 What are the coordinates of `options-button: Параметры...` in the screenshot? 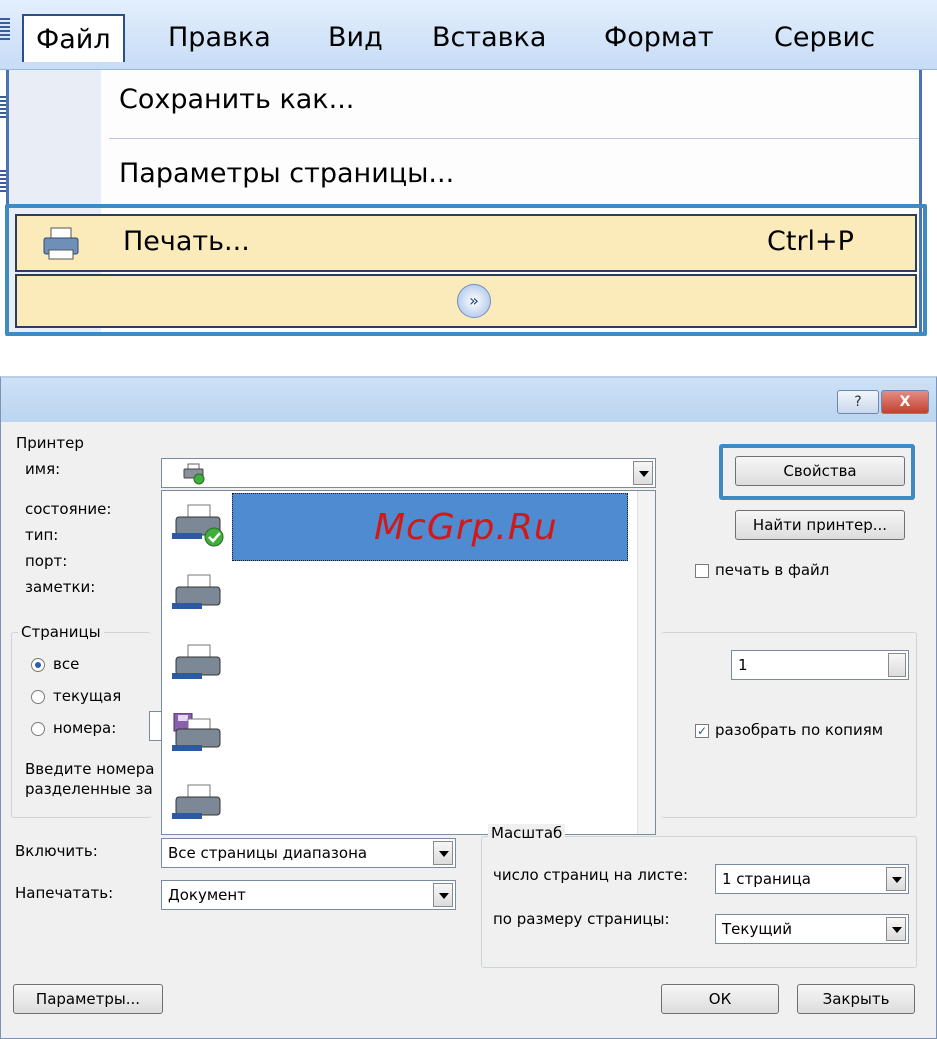 It's located at (88, 999).